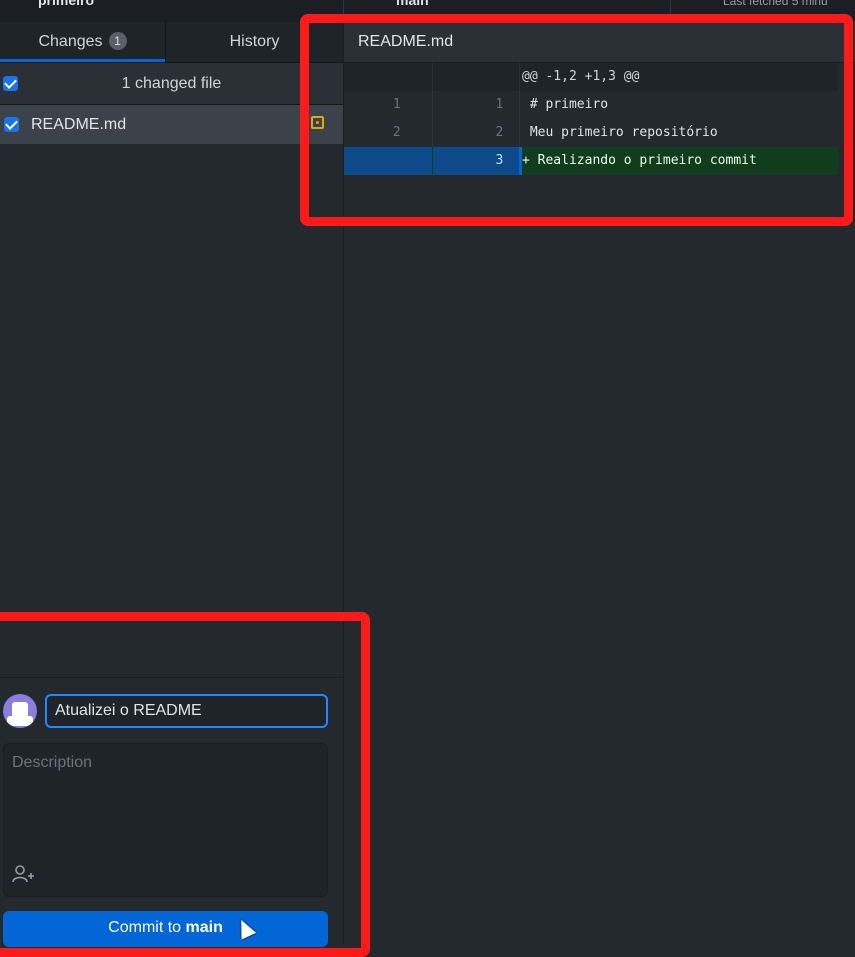 This screenshot has height=957, width=855. I want to click on diff-line: 2 2 Meu primeiro repositório, so click(591, 133).